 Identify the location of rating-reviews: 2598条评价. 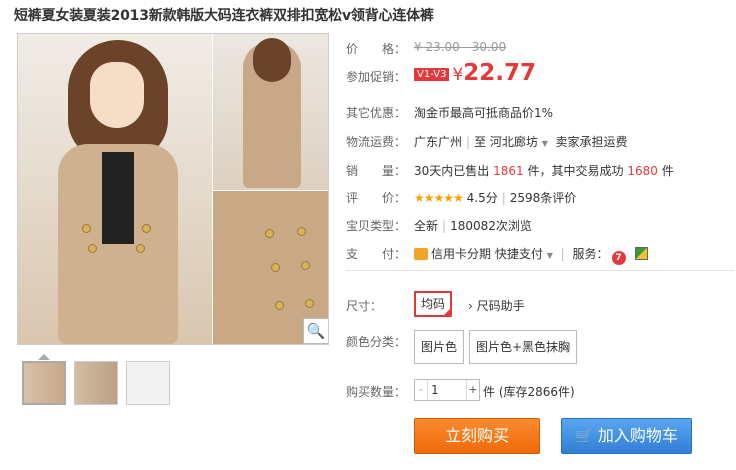
(543, 198).